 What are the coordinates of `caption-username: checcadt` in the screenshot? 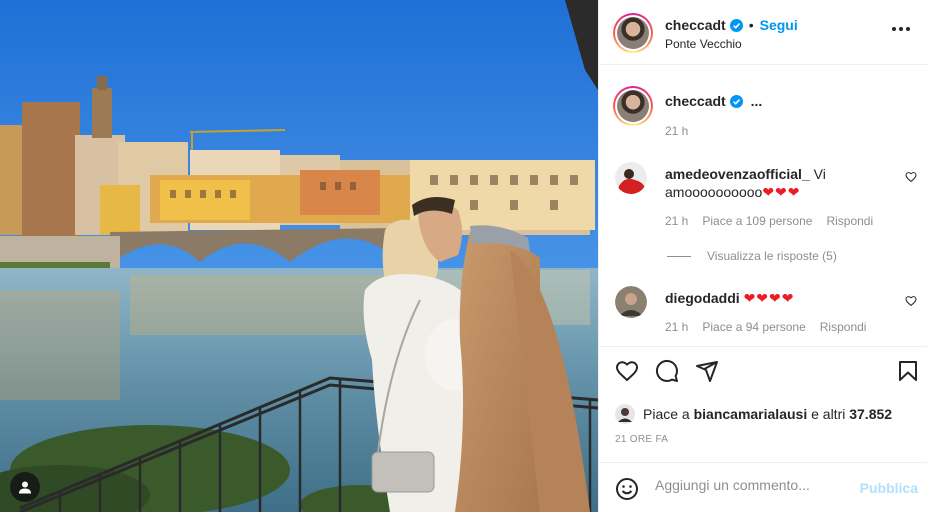 It's located at (695, 101).